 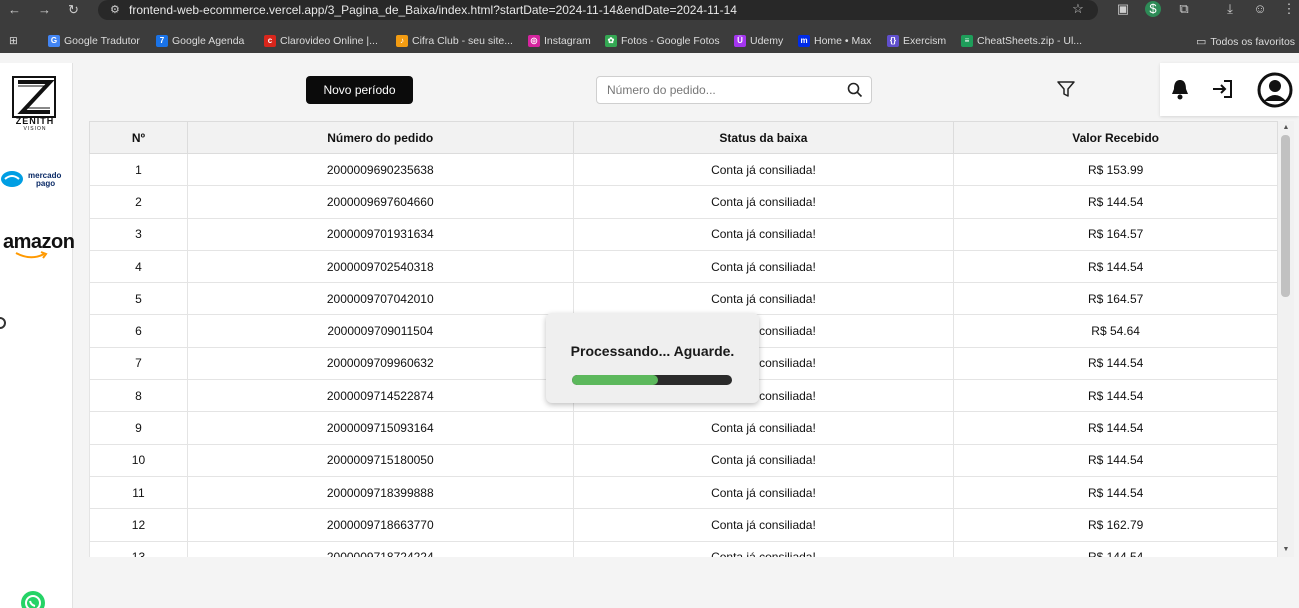 I want to click on progress-fill, so click(x=615, y=380).